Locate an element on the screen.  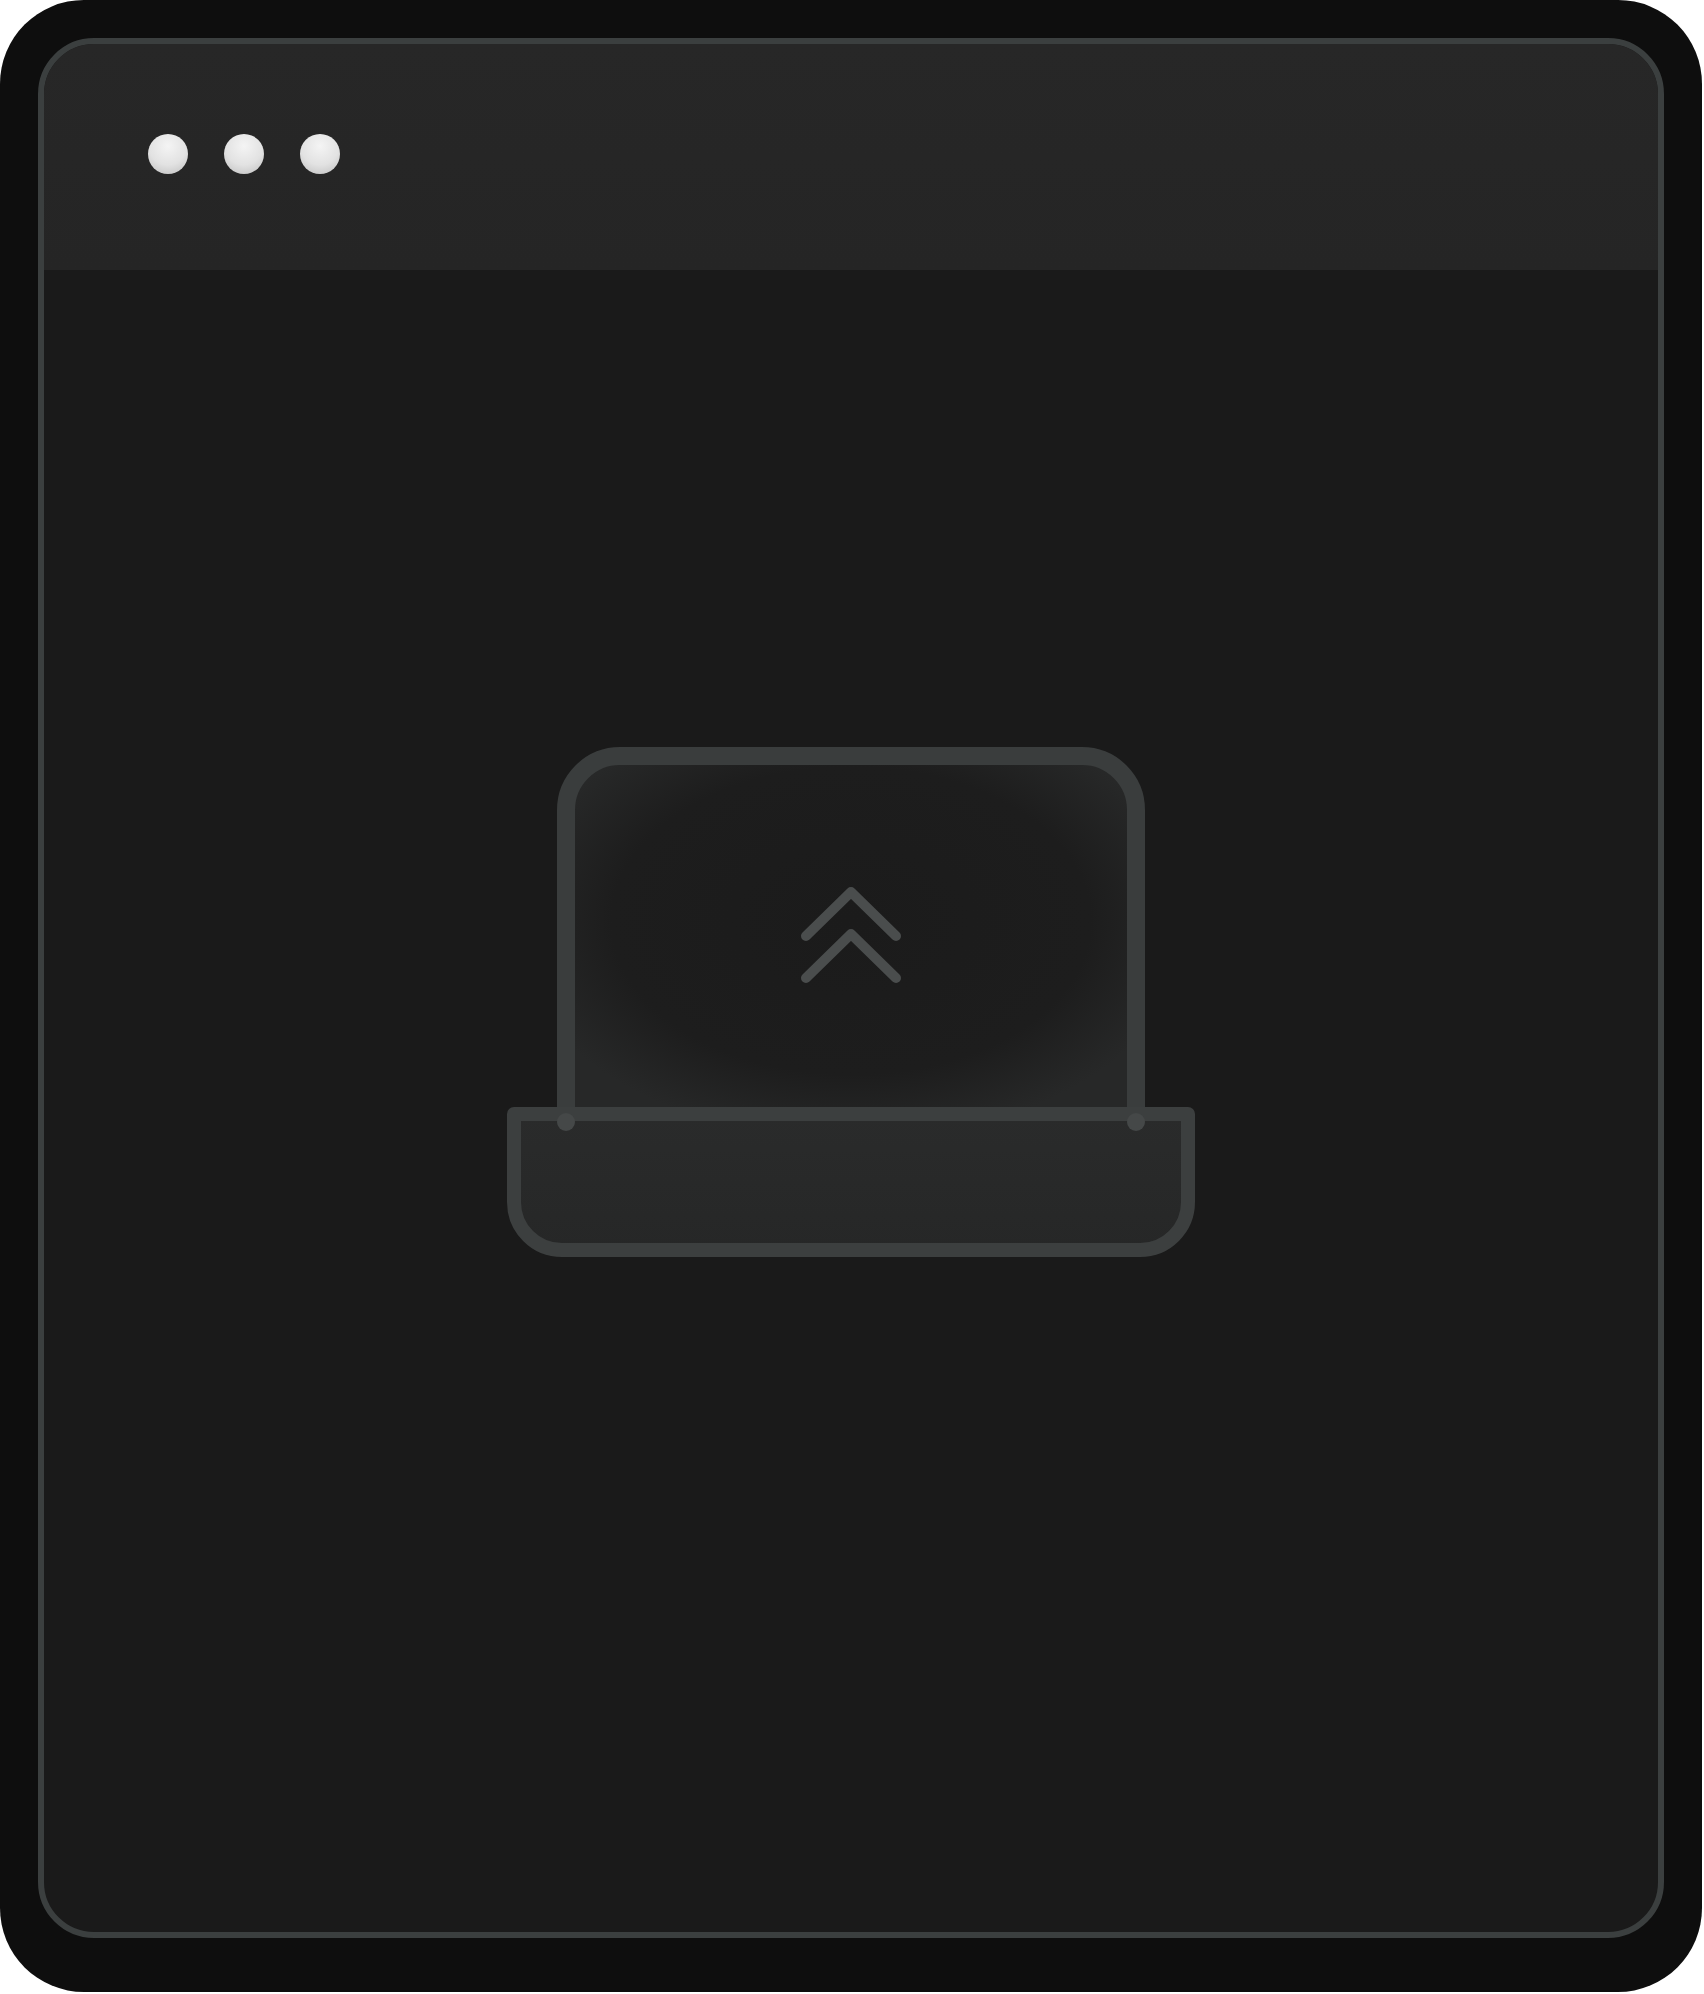
laptop-icon is located at coordinates (851, 1002).